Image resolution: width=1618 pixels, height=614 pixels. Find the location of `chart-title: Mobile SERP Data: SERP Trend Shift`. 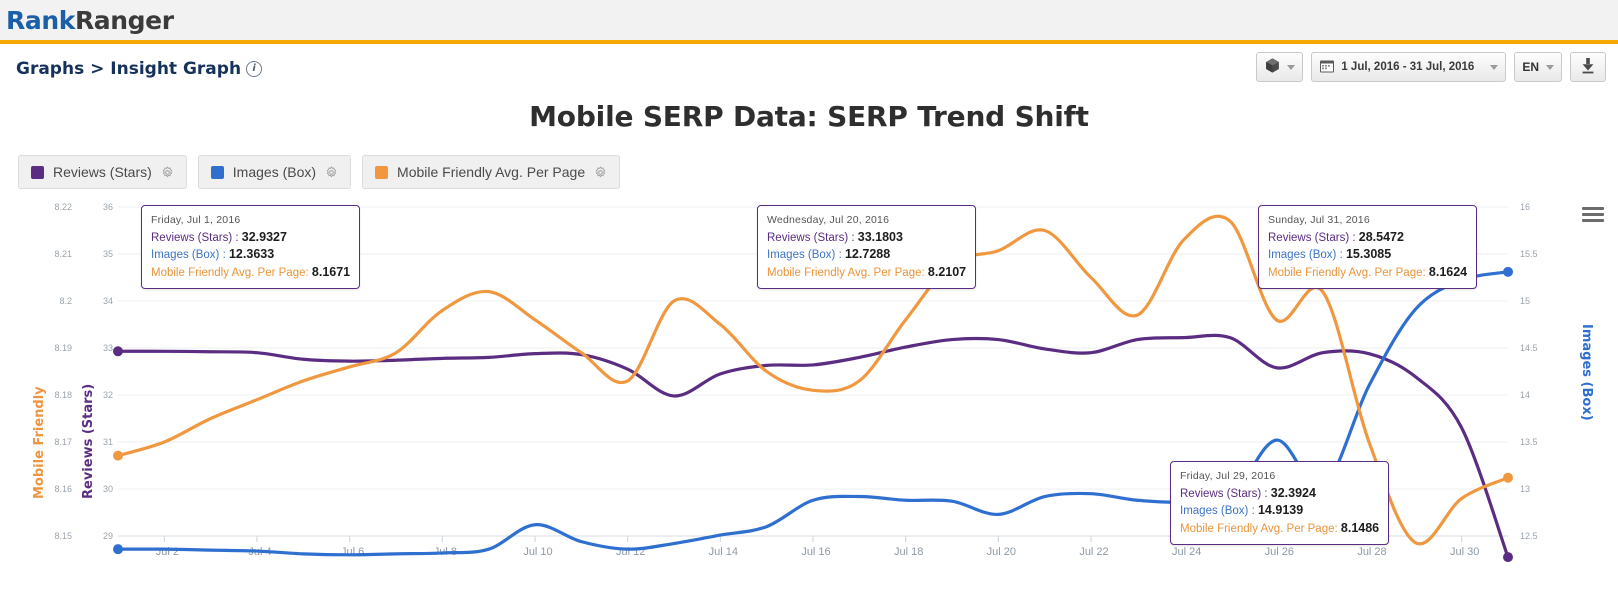

chart-title: Mobile SERP Data: SERP Trend Shift is located at coordinates (809, 116).